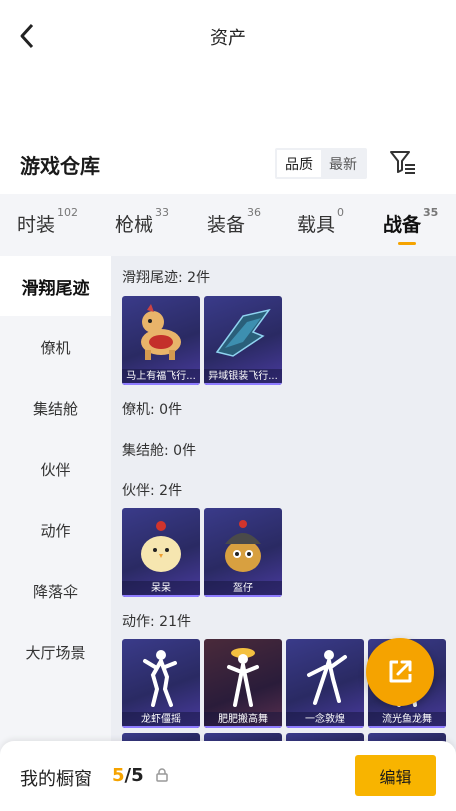 The height and width of the screenshot is (811, 456). What do you see at coordinates (243, 546) in the screenshot?
I see `helmet-chick-icon` at bounding box center [243, 546].